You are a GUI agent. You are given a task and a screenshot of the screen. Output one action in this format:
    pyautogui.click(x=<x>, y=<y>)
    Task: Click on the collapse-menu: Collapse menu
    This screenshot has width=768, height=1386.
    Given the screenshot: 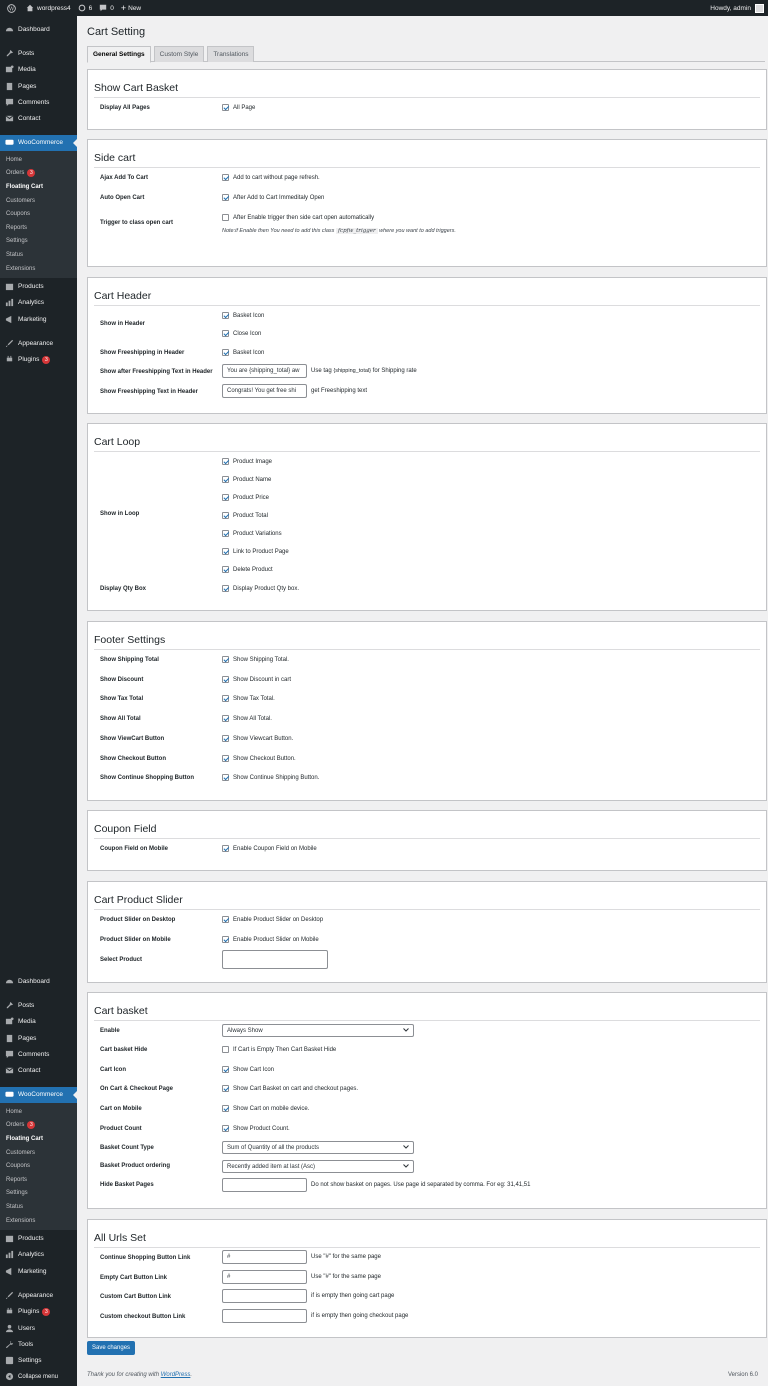 What is the action you would take?
    pyautogui.click(x=38, y=1377)
    